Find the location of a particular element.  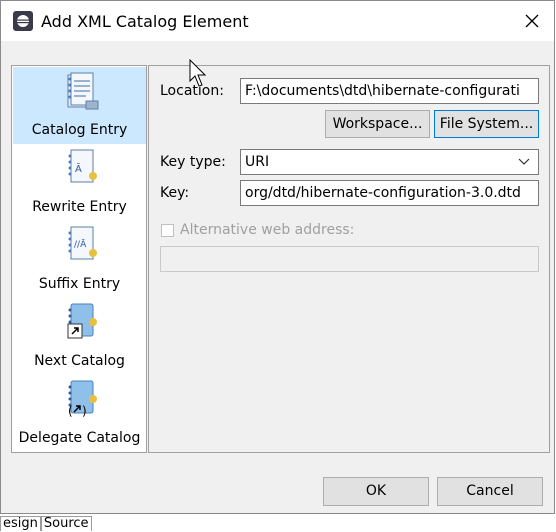

rewrite-entry-icon: Ā is located at coordinates (82, 166).